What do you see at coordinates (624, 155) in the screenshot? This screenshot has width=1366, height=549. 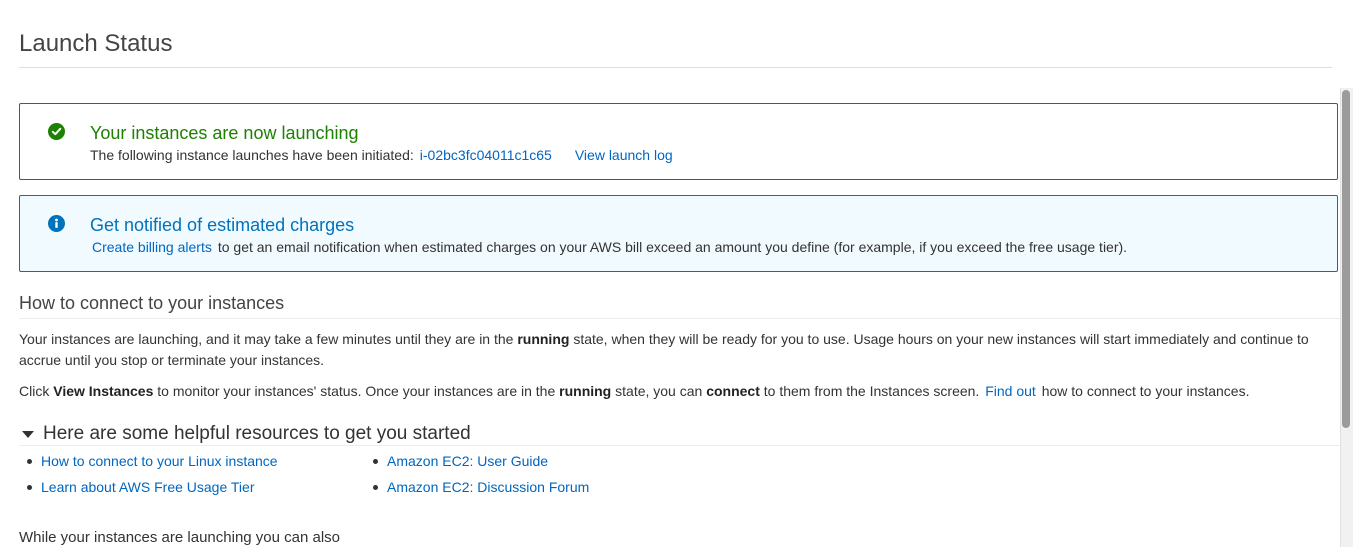 I see `view-launch-log-link: View launch log` at bounding box center [624, 155].